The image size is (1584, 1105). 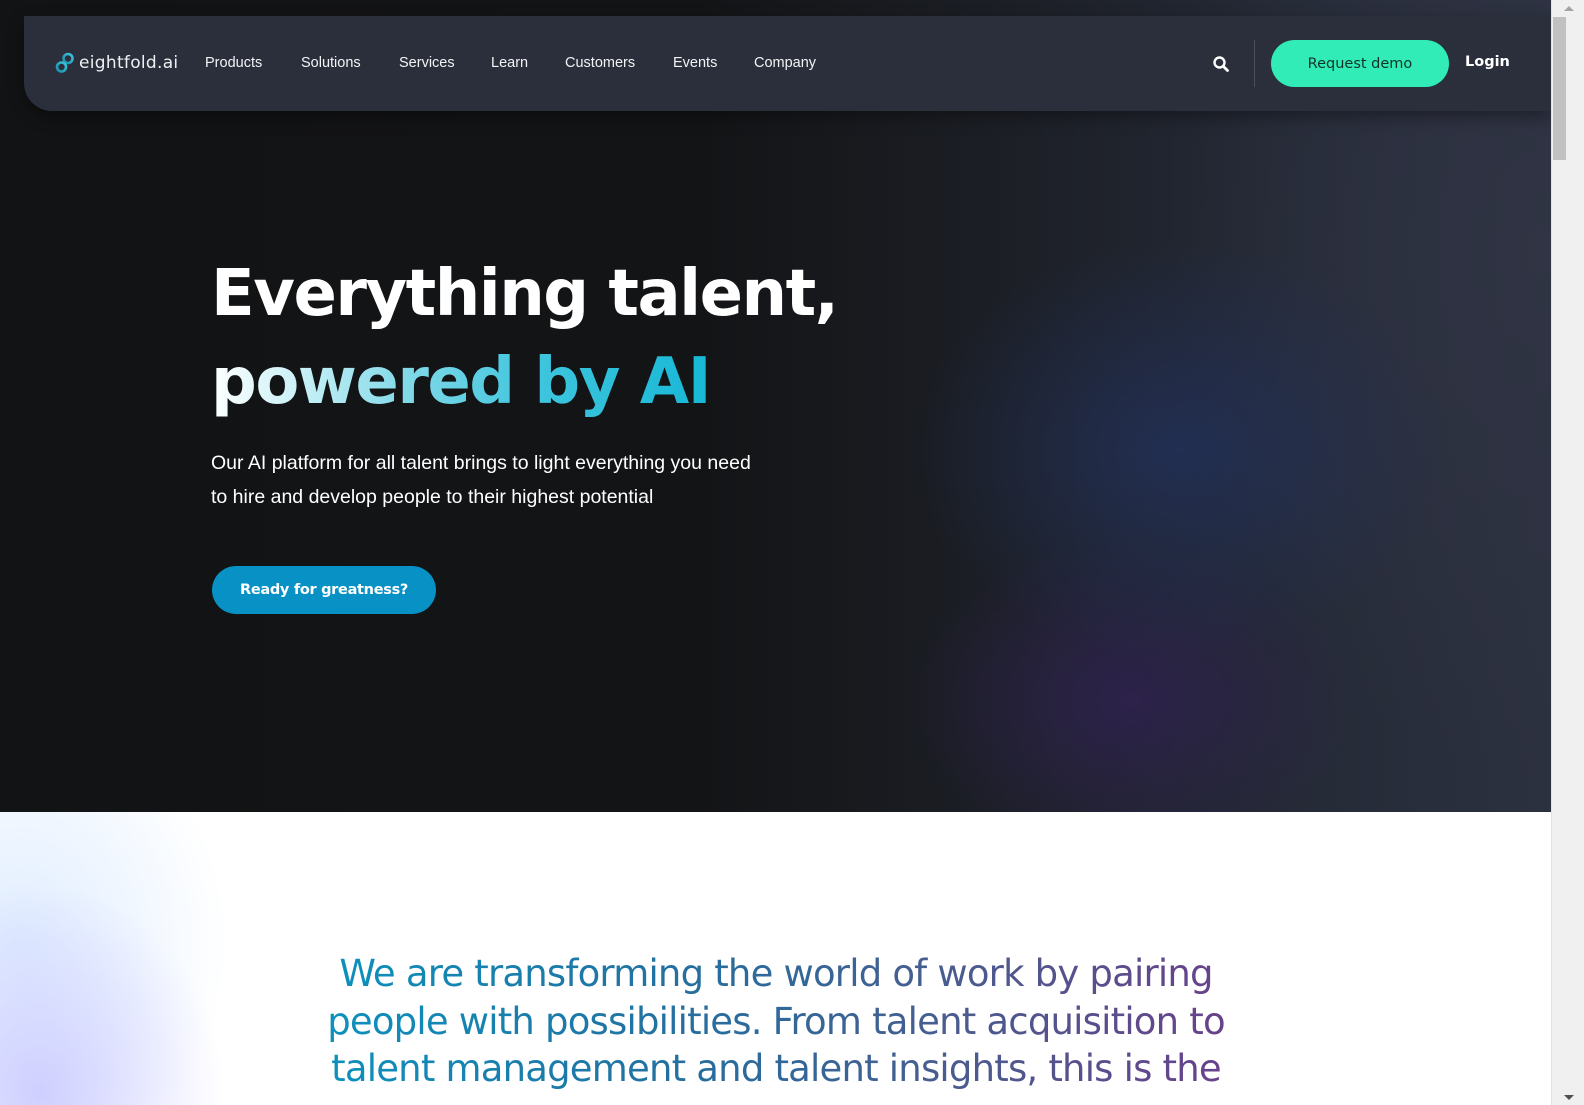 What do you see at coordinates (427, 63) in the screenshot?
I see `nav-item-services: Services` at bounding box center [427, 63].